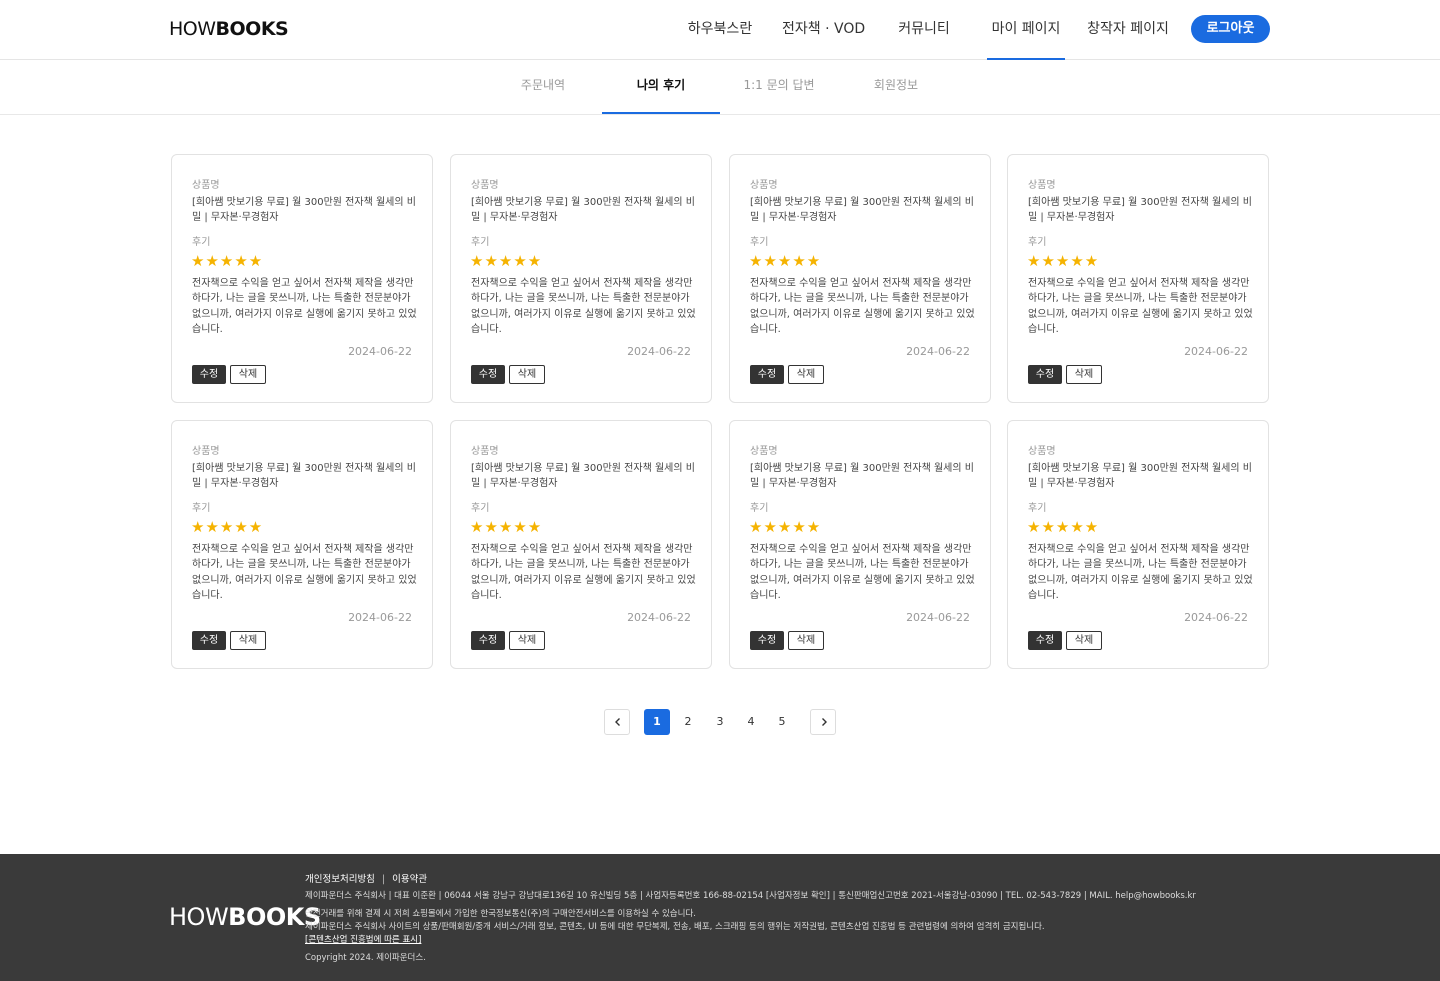  What do you see at coordinates (661, 87) in the screenshot?
I see `tab-my-reviews: 나의 후기` at bounding box center [661, 87].